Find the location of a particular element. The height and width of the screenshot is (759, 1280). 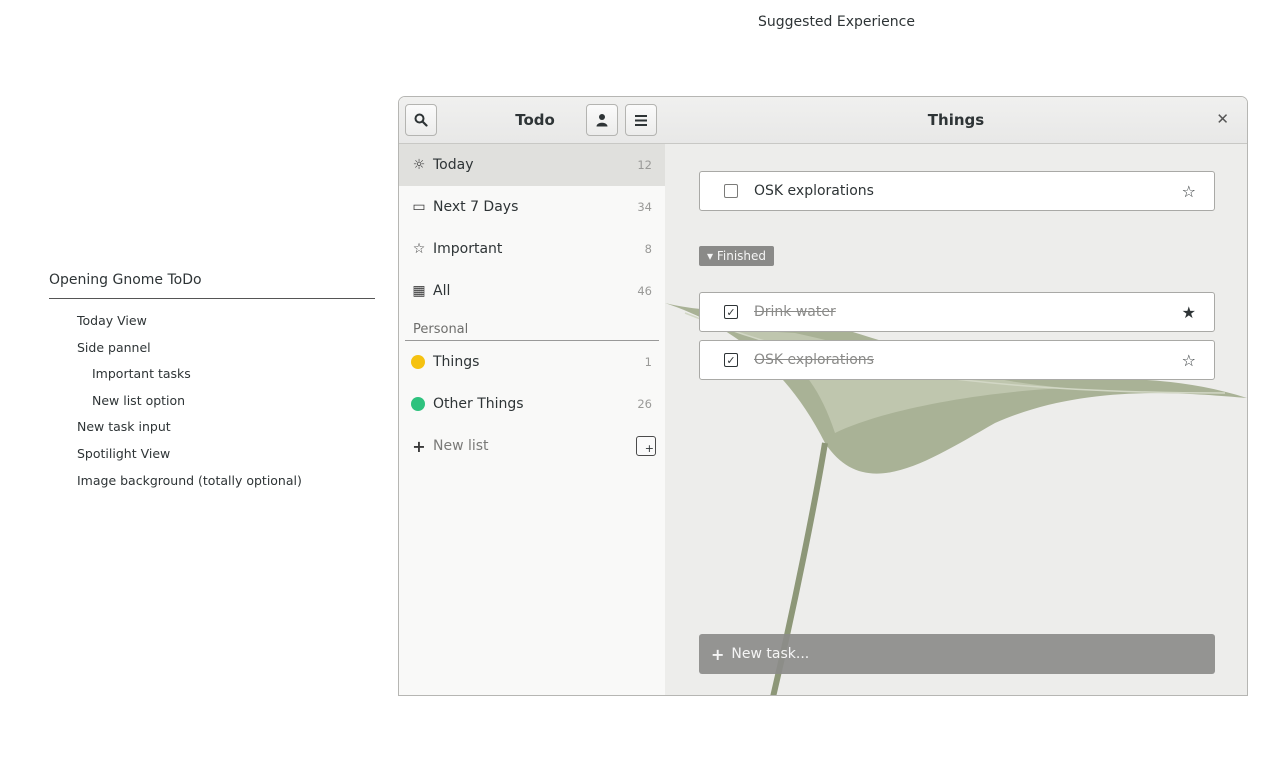

task-title: Drink water is located at coordinates (795, 312).